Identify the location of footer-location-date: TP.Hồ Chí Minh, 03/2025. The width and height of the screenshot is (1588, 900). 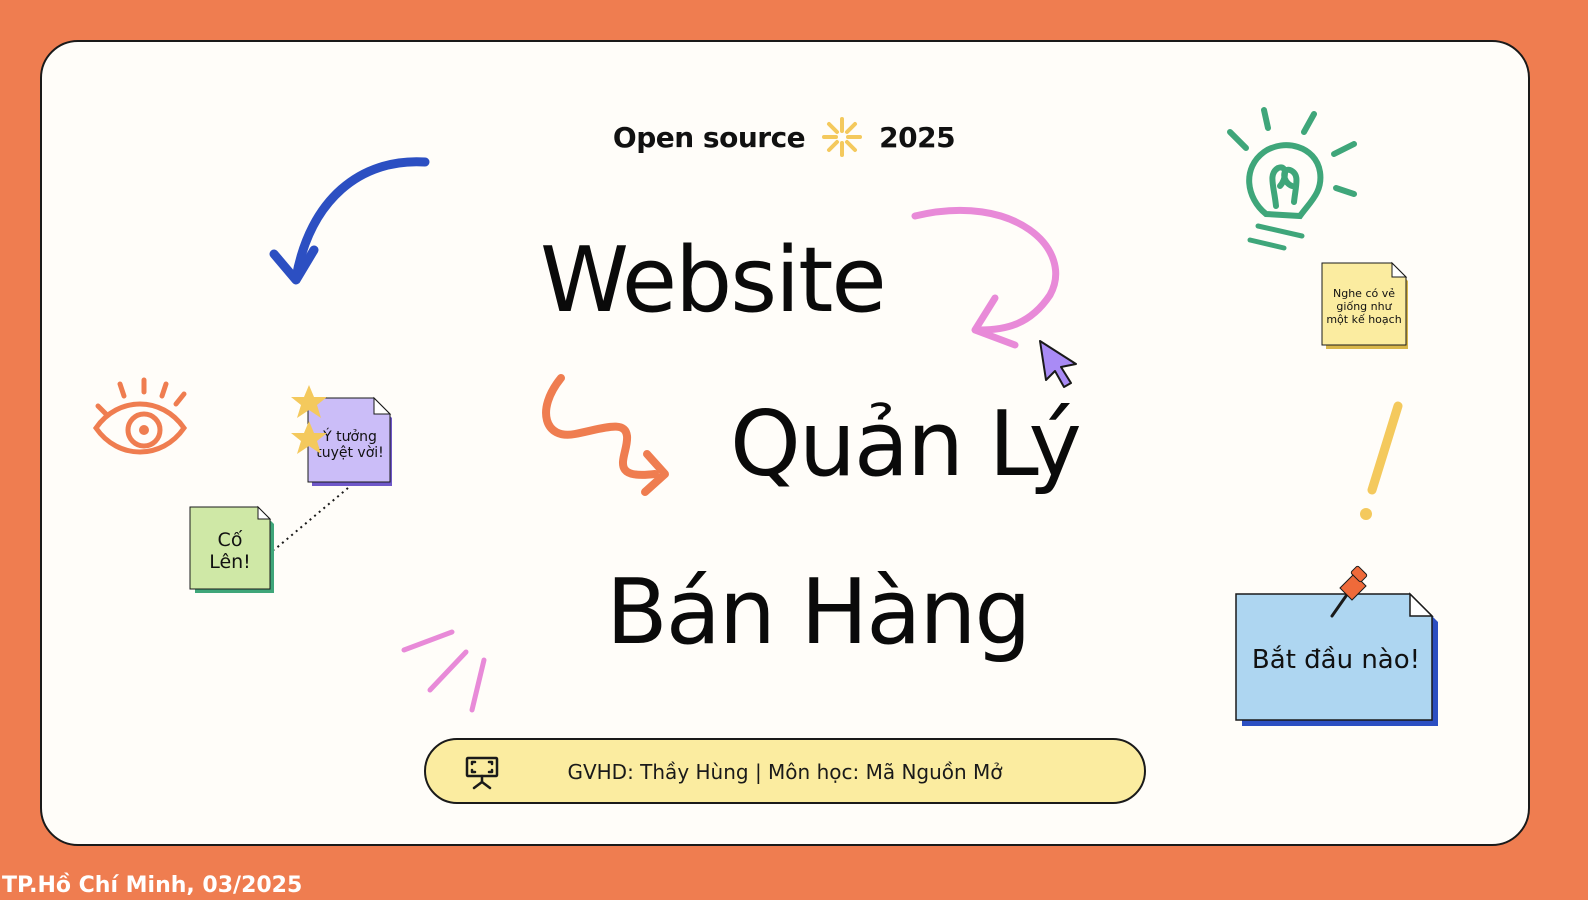
(152, 885).